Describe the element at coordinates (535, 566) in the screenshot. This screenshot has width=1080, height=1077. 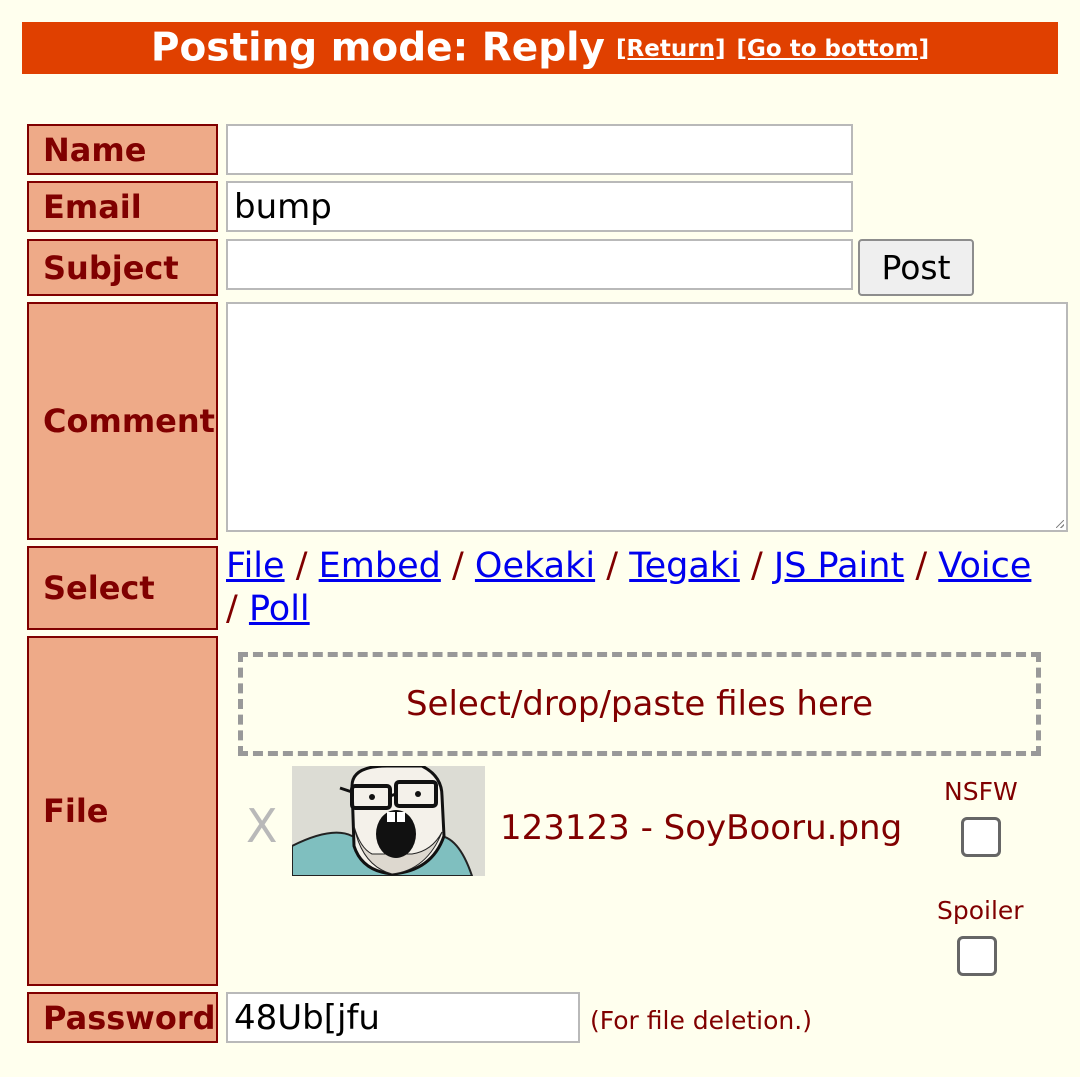
I see `select-oekaki-link: Oekaki` at that location.